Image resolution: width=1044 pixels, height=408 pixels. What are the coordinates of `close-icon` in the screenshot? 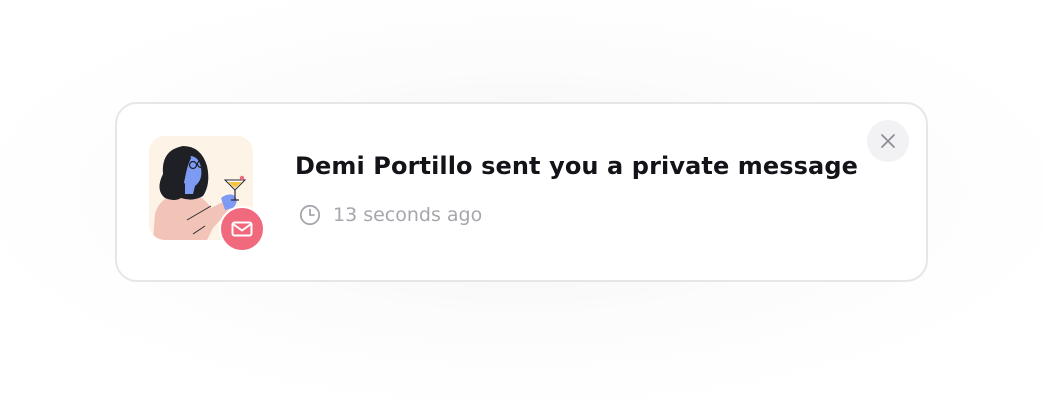 It's located at (888, 141).